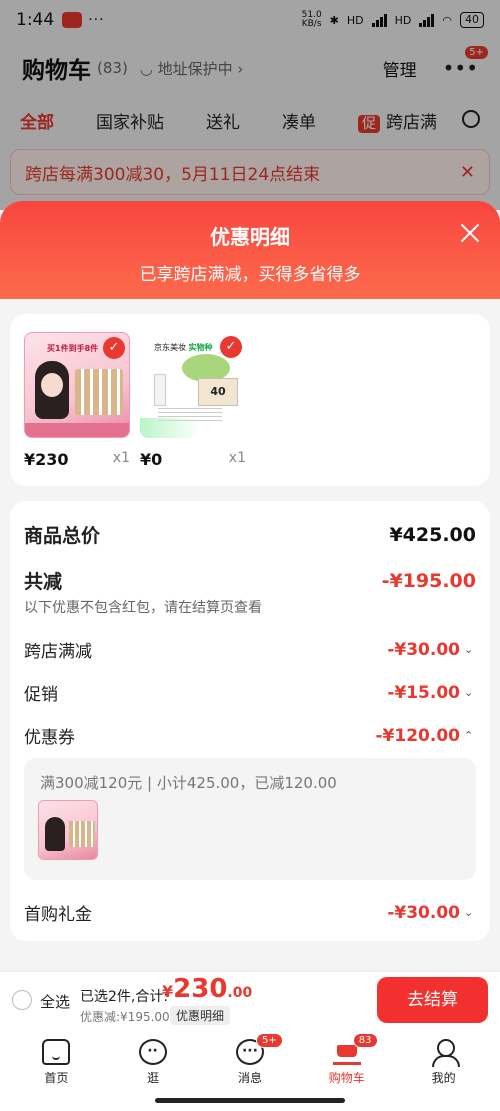  What do you see at coordinates (250, 650) in the screenshot?
I see `cross-store-discount-row: 跨店满减 -¥30.00 ⌄` at bounding box center [250, 650].